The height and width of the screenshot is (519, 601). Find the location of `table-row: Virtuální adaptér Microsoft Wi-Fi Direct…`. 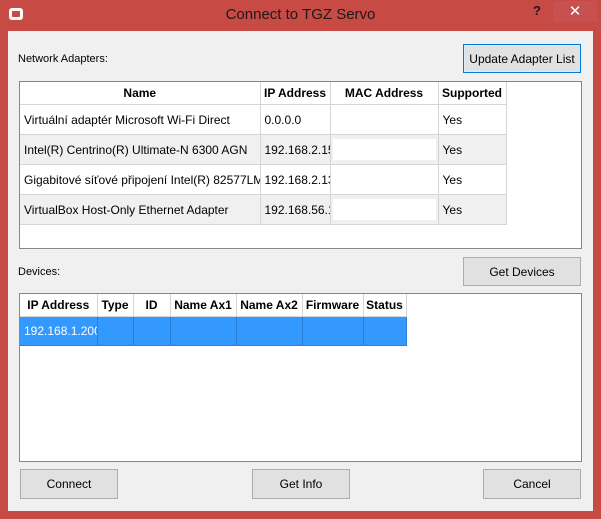

table-row: Virtuální adaptér Microsoft Wi-Fi Direct… is located at coordinates (263, 119).